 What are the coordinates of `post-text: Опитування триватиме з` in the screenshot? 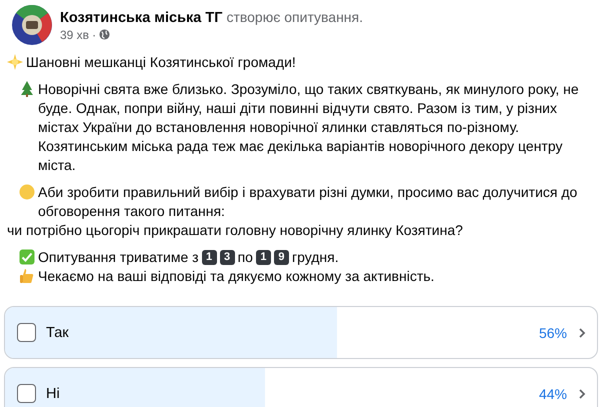 It's located at (118, 257).